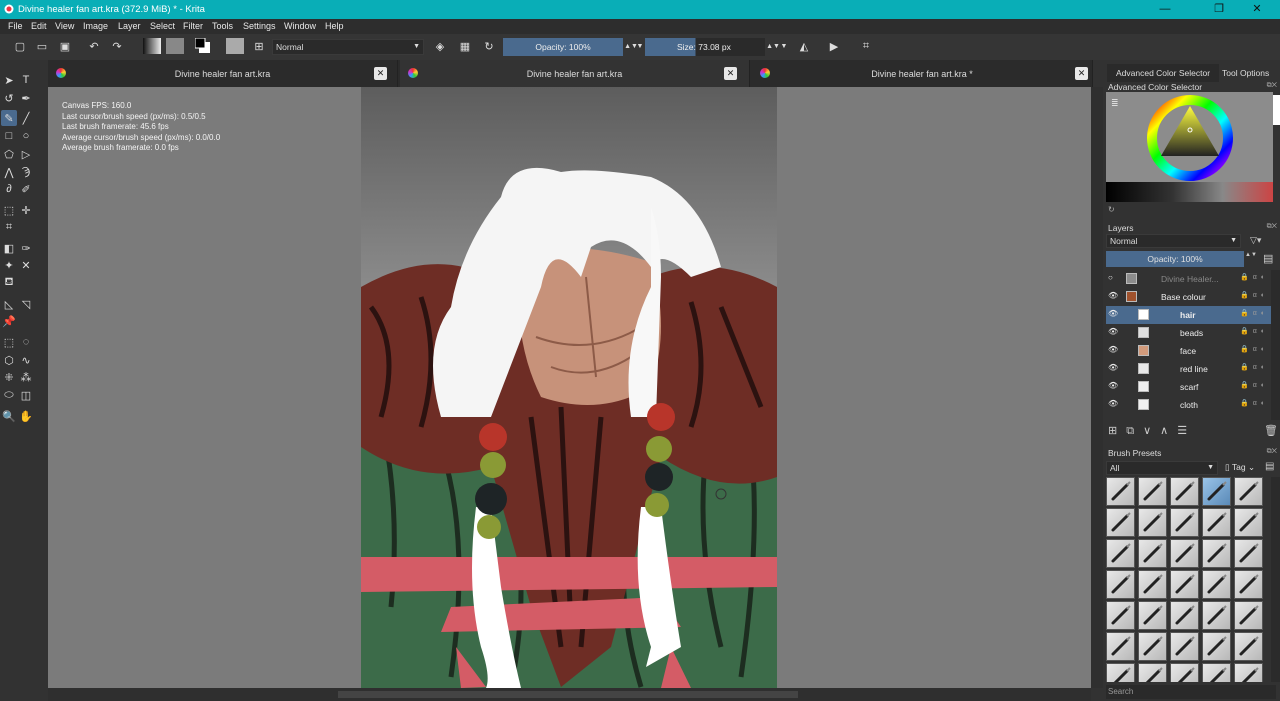  What do you see at coordinates (9, 283) in the screenshot?
I see `fill-tool-icon: ⛾` at bounding box center [9, 283].